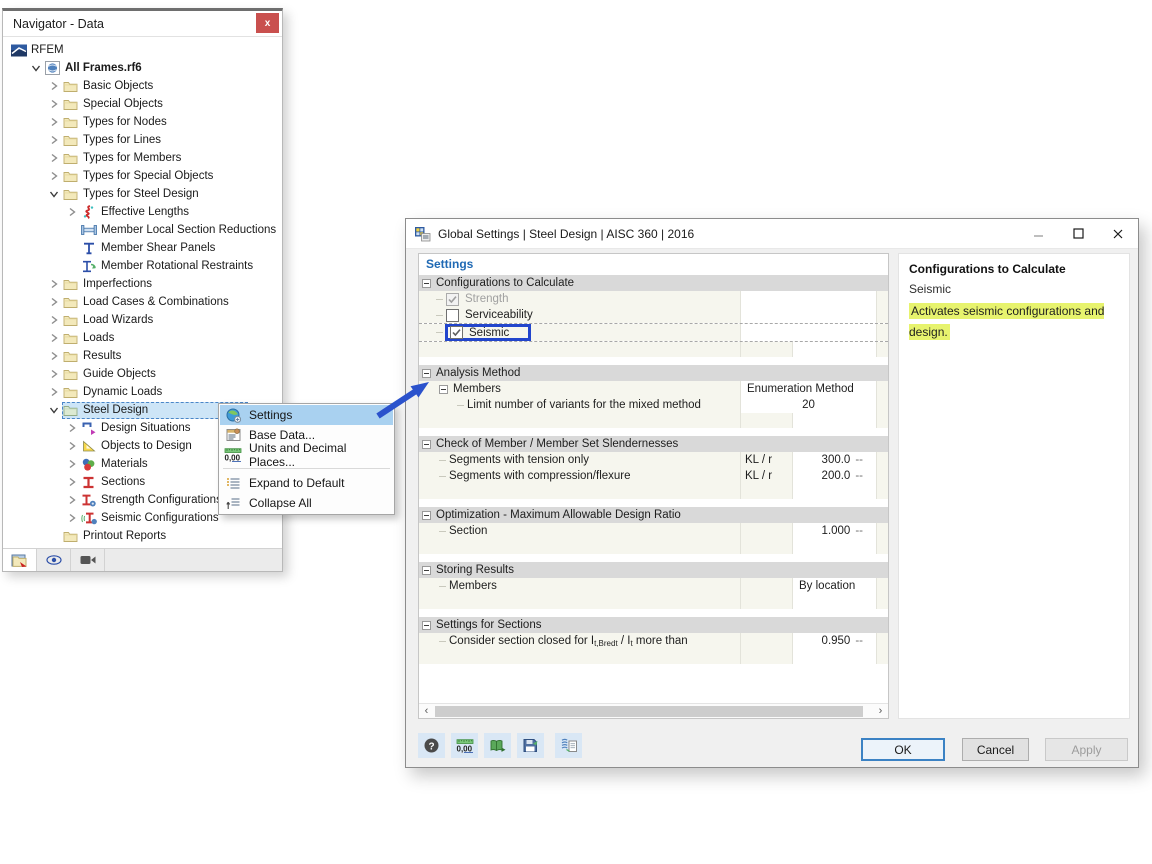  I want to click on tree-item-rfem: RFEM, so click(142, 50).